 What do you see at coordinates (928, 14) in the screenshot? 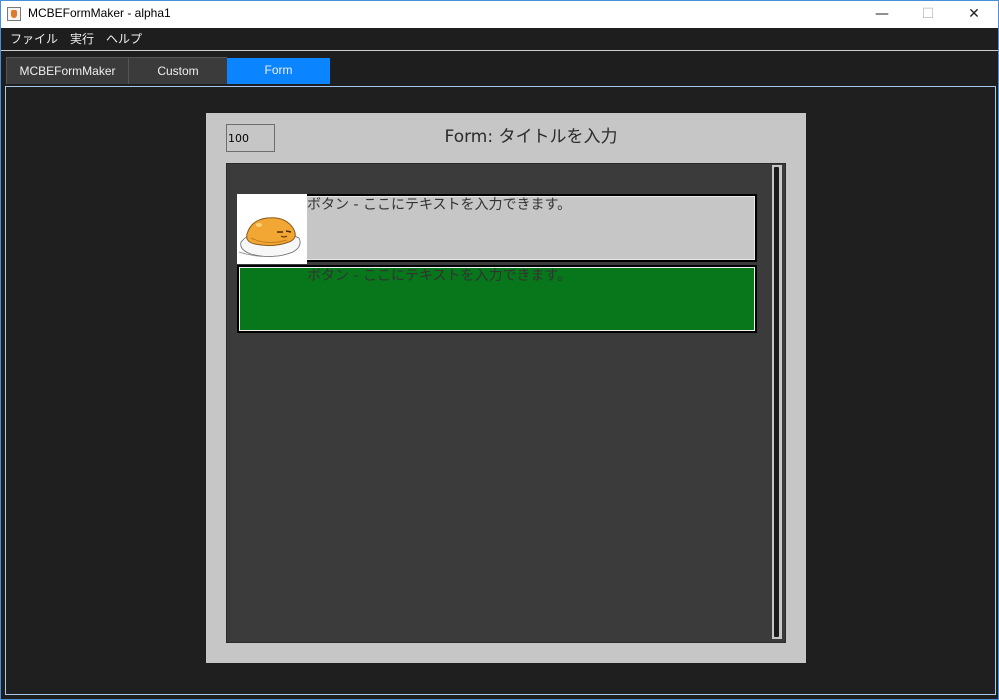
I see `maximize-button: ☐` at bounding box center [928, 14].